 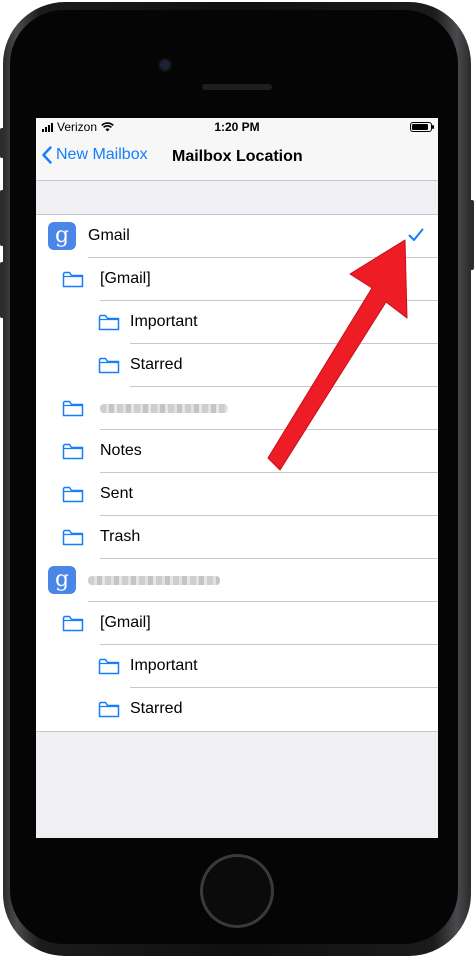 What do you see at coordinates (237, 87) in the screenshot?
I see `earpiece-speaker` at bounding box center [237, 87].